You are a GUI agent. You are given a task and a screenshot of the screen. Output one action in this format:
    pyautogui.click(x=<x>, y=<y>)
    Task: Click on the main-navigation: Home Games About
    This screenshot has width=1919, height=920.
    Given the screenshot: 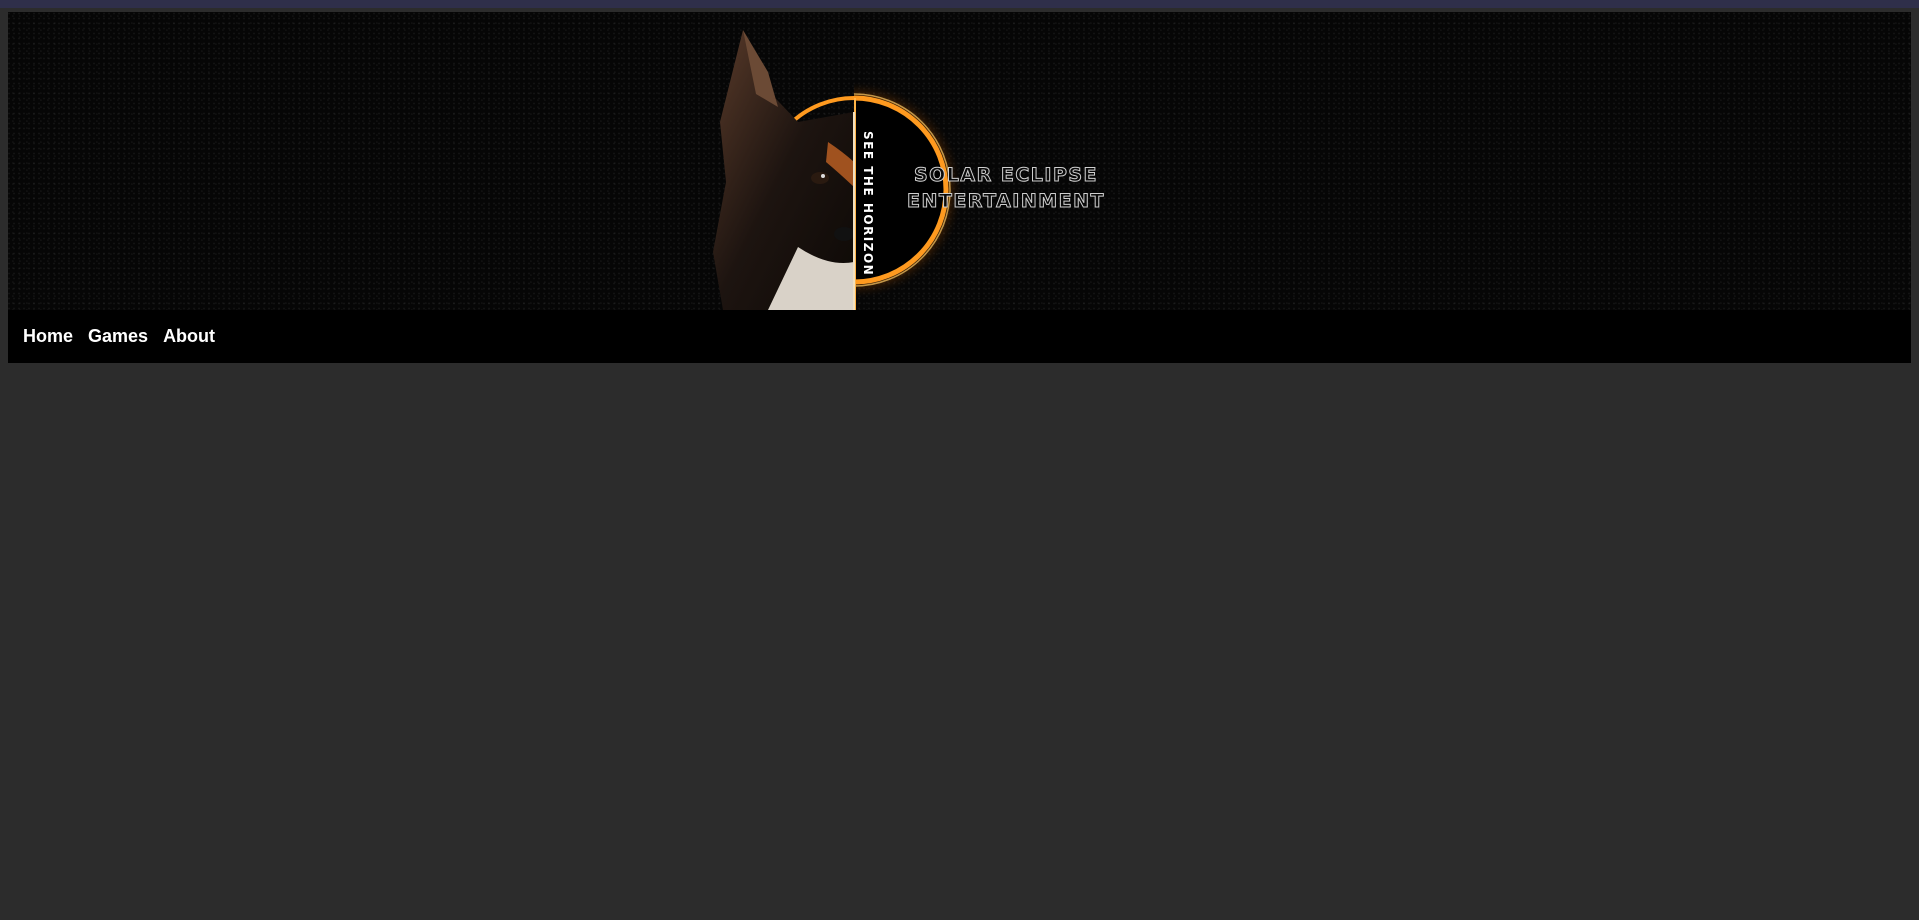 What is the action you would take?
    pyautogui.click(x=959, y=336)
    